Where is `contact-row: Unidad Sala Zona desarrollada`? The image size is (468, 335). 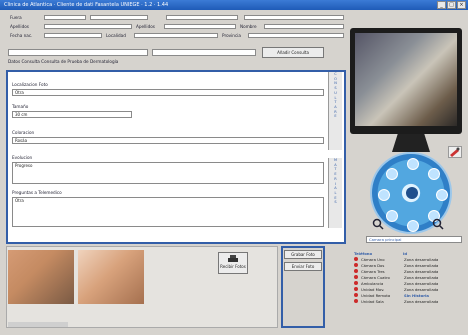 contact-row: Unidad Sala Zona desarrollada is located at coordinates (409, 301).